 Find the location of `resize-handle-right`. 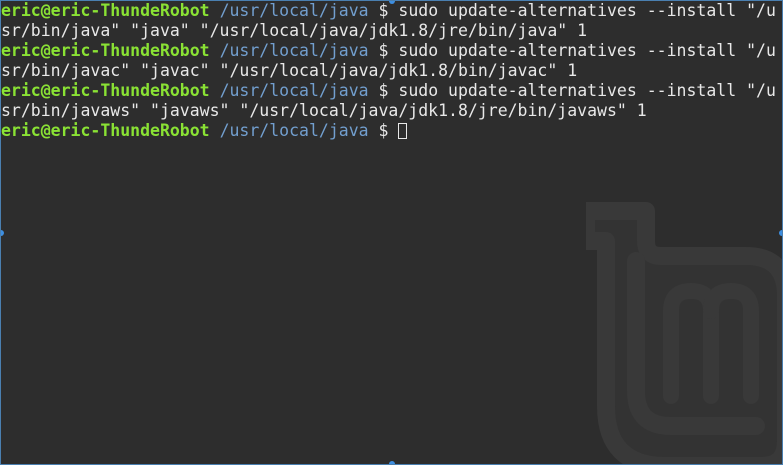

resize-handle-right is located at coordinates (780, 233).